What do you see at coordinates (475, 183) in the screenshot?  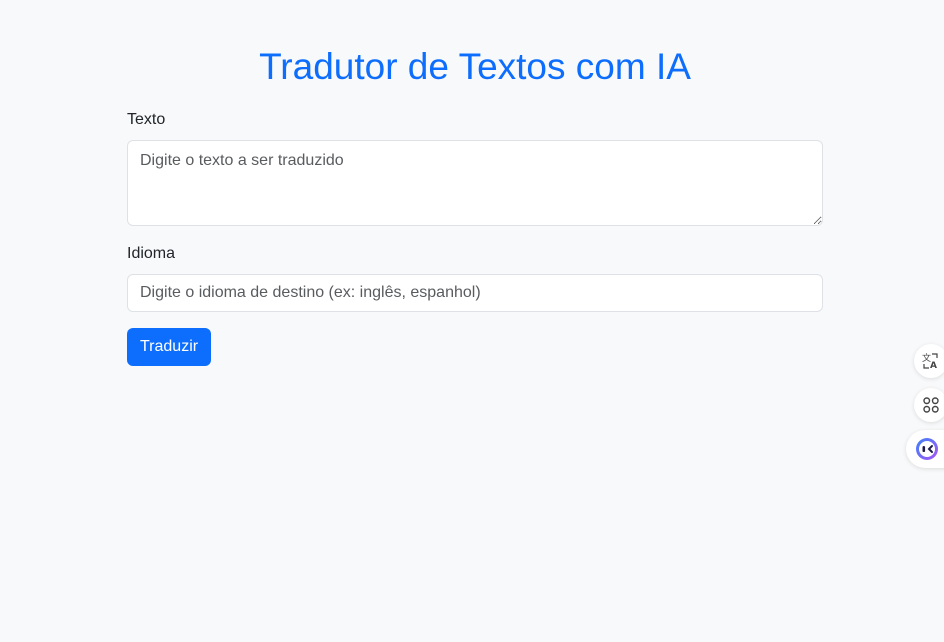 I see `text-input-area` at bounding box center [475, 183].